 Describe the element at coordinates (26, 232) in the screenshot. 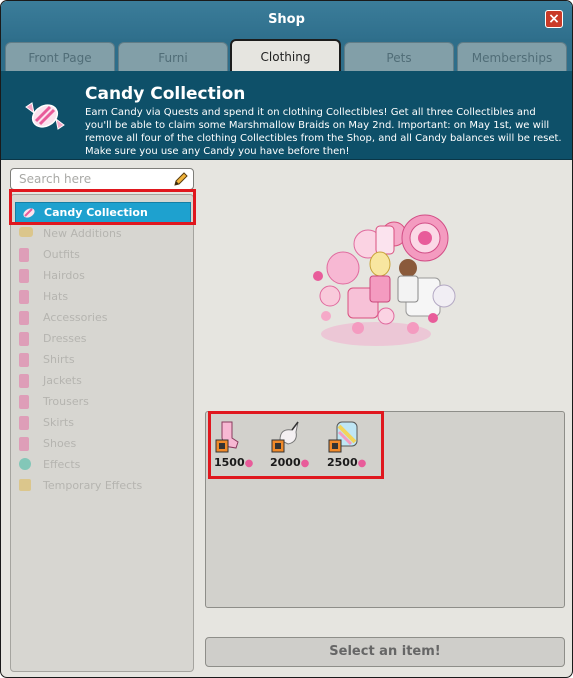

I see `new-icon` at that location.